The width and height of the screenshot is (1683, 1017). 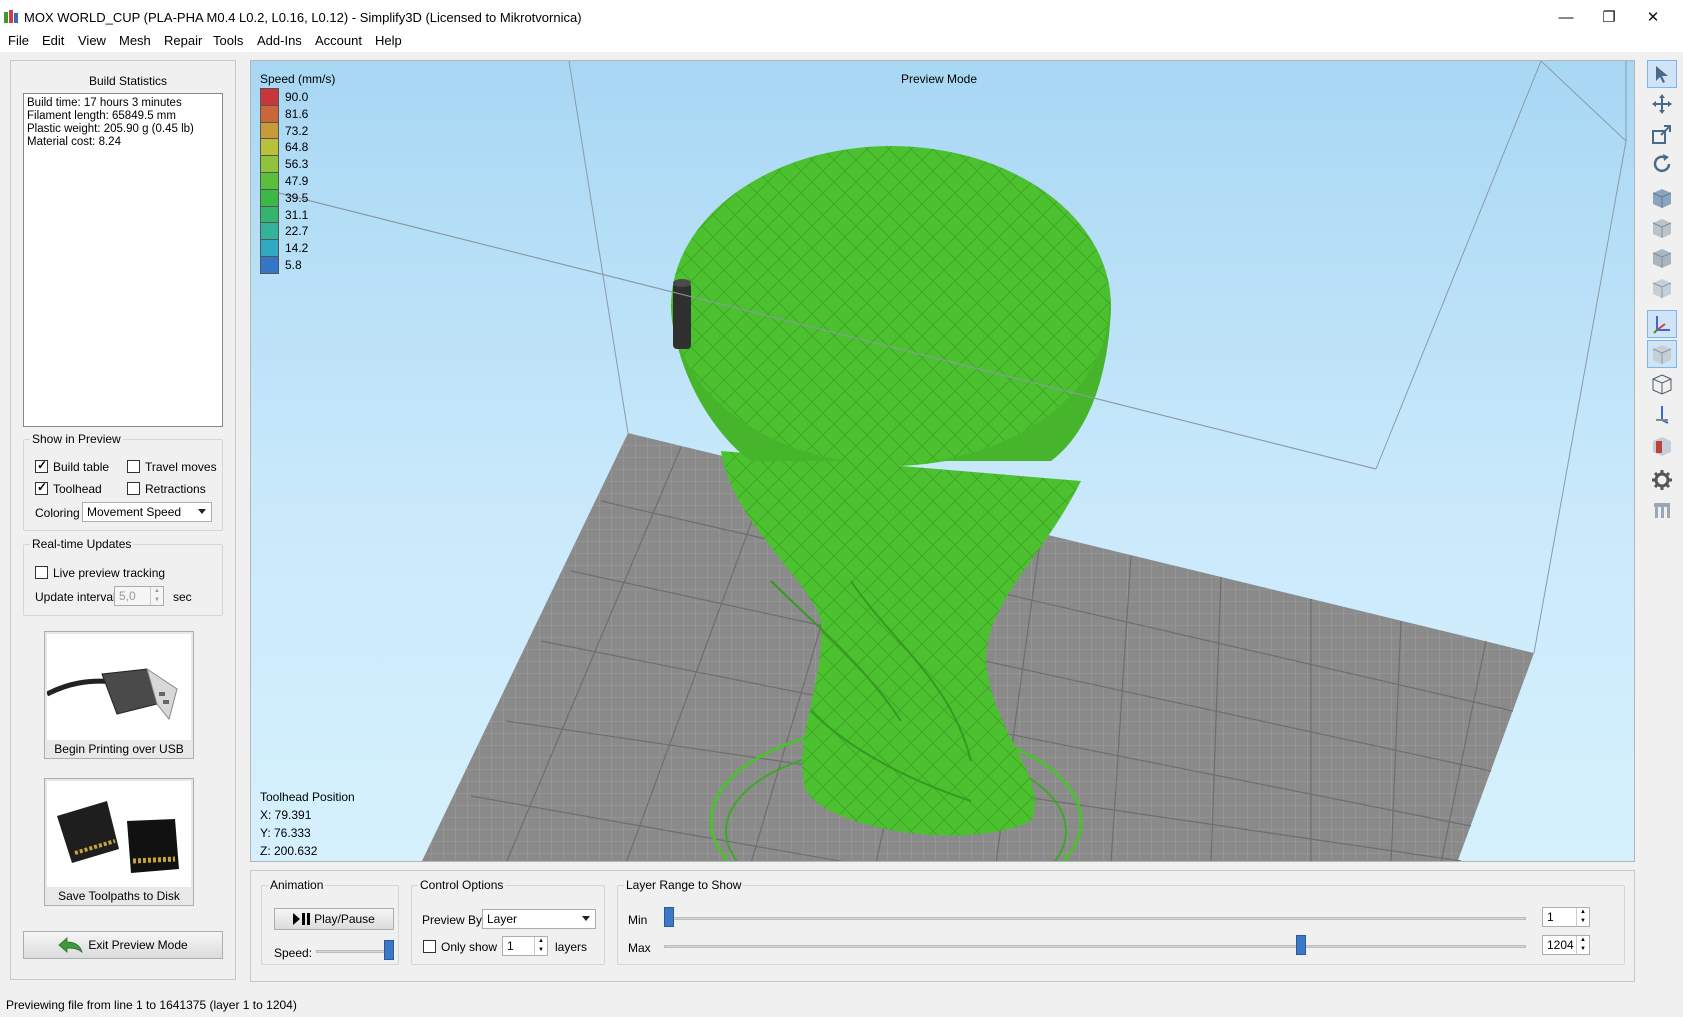 I want to click on speed-slider-track, so click(x=355, y=951).